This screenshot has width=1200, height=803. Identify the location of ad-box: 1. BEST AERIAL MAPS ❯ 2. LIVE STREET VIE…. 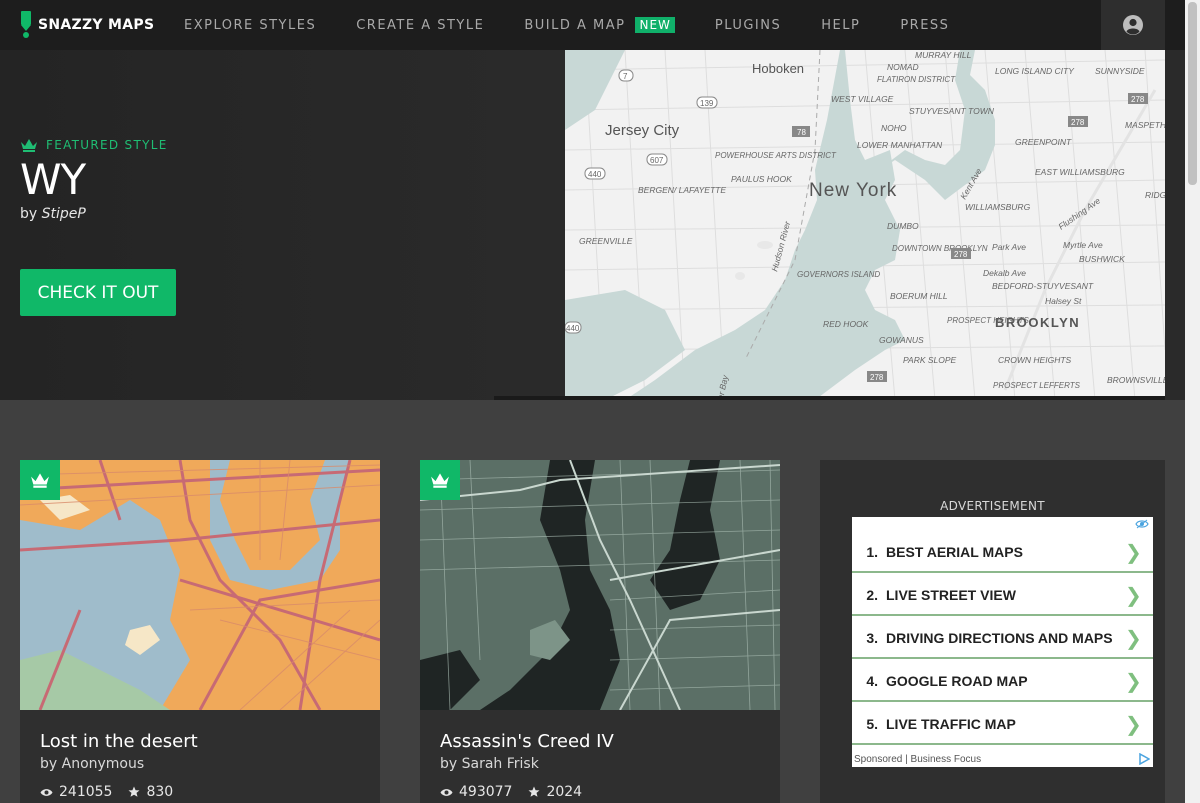
(1002, 642).